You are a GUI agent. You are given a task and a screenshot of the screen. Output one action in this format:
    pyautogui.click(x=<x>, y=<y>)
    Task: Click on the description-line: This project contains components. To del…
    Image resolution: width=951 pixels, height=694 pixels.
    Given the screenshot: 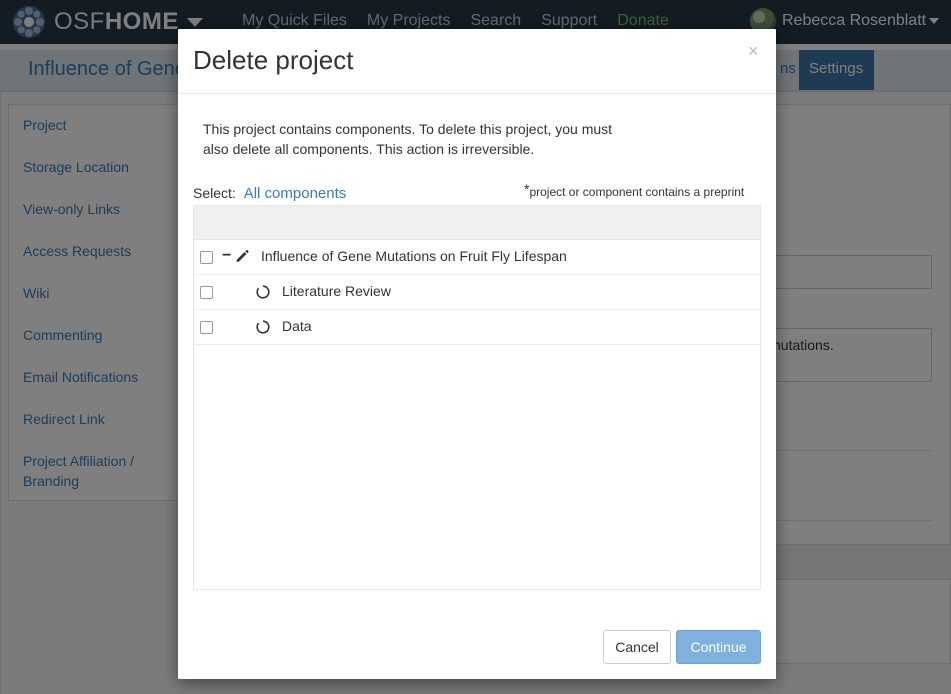 What is the action you would take?
    pyautogui.click(x=408, y=129)
    